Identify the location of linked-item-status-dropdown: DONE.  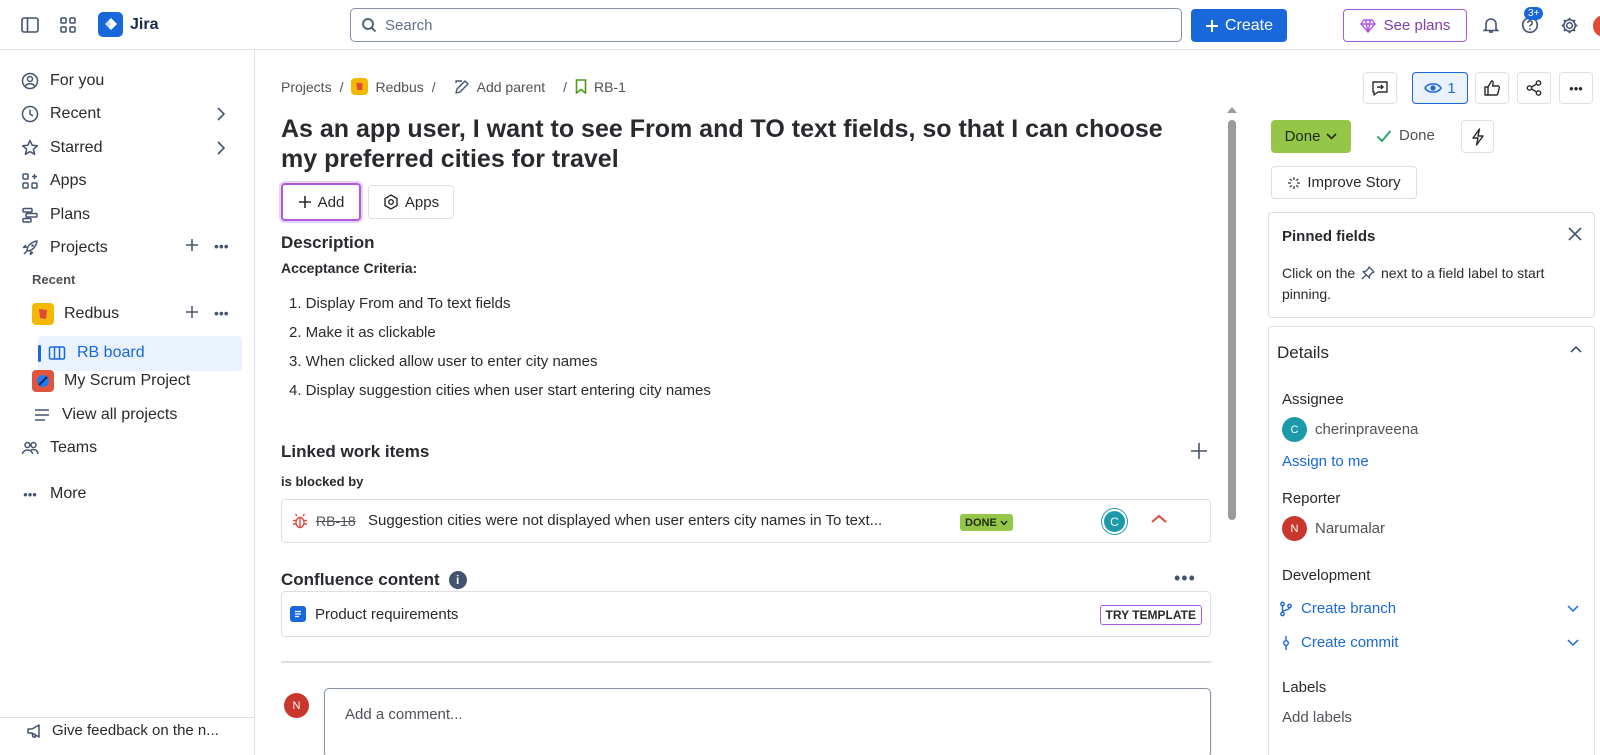
(986, 522).